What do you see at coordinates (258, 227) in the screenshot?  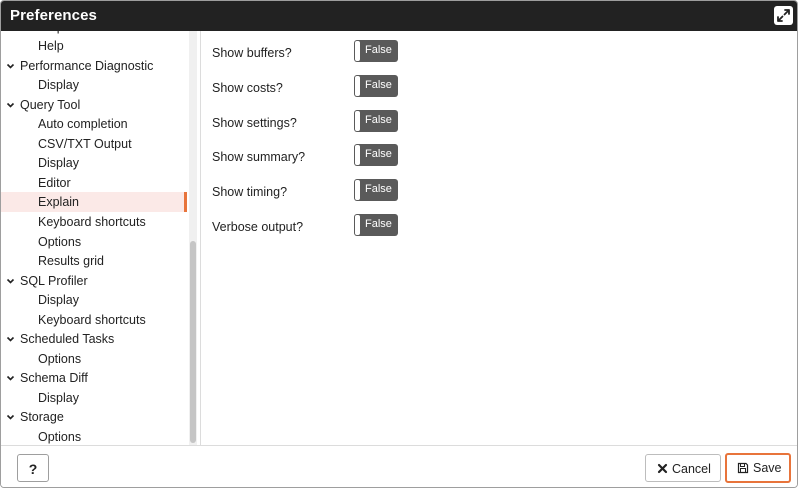 I see `setting-label: Verbose output?` at bounding box center [258, 227].